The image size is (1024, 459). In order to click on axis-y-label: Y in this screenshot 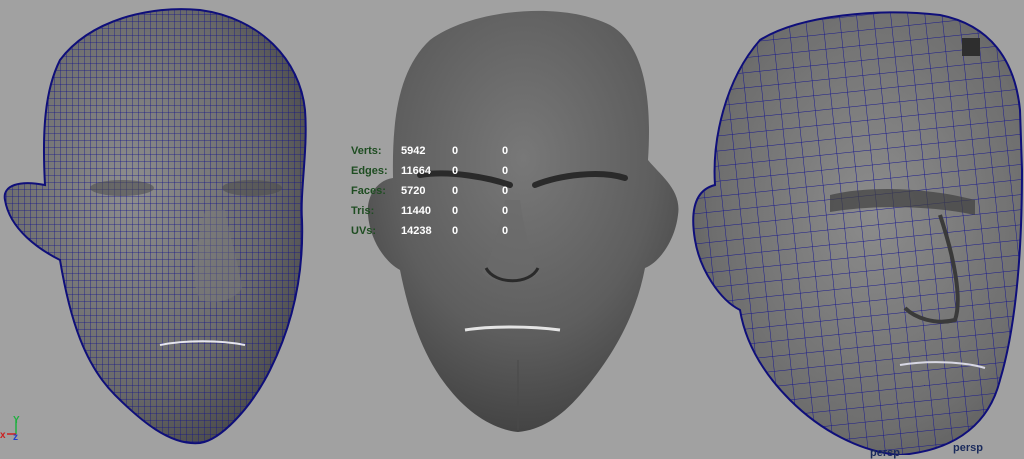, I will do `click(16, 420)`.